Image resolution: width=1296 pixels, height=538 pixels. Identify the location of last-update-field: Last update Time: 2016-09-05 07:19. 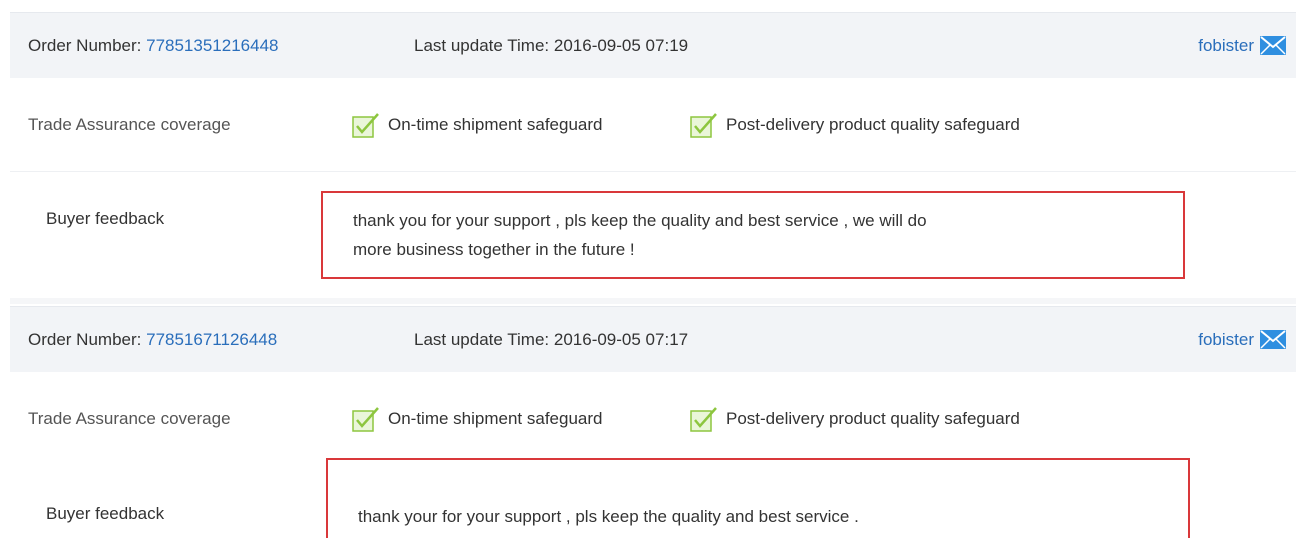
(551, 46).